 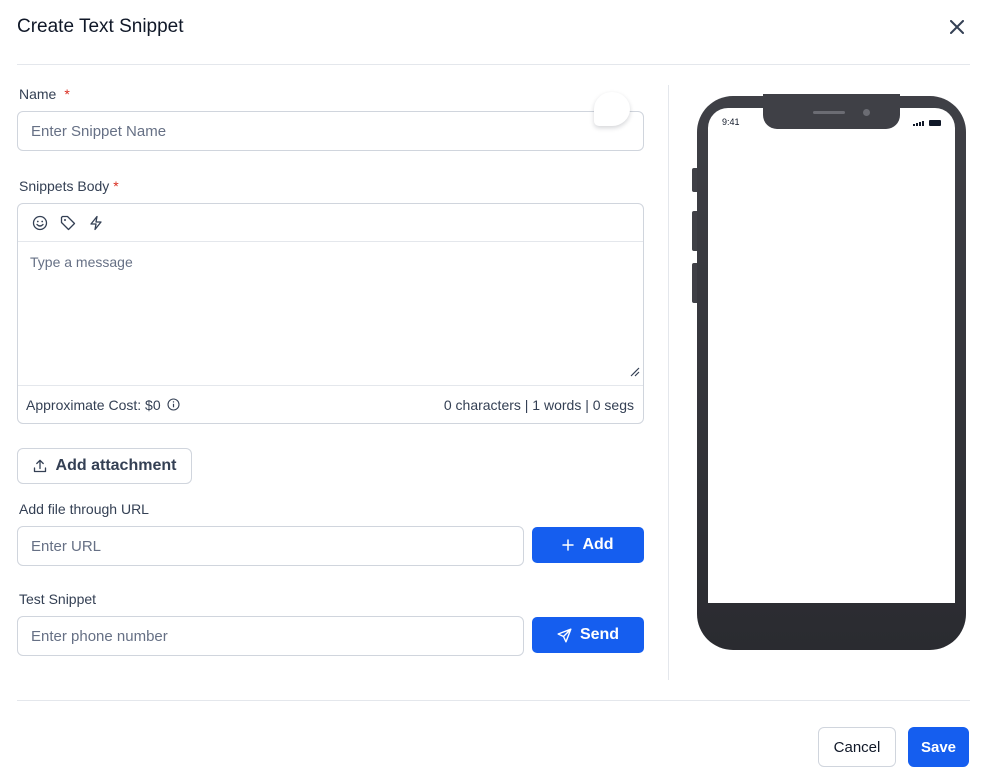 I want to click on phone-number-input, so click(x=270, y=636).